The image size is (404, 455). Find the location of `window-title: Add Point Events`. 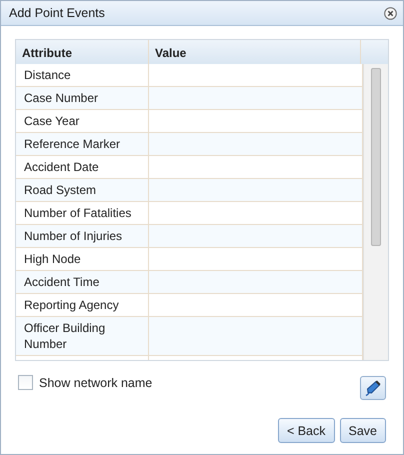

window-title: Add Point Events is located at coordinates (57, 13).